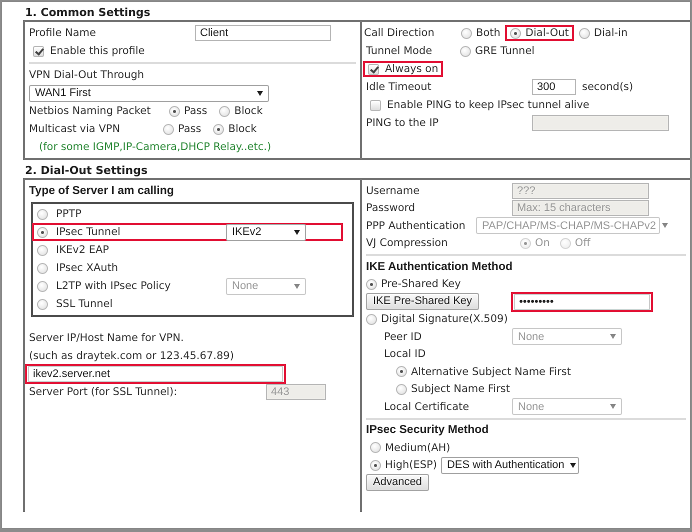 Image resolution: width=692 pixels, height=532 pixels. Describe the element at coordinates (393, 190) in the screenshot. I see `field-label: Username` at that location.